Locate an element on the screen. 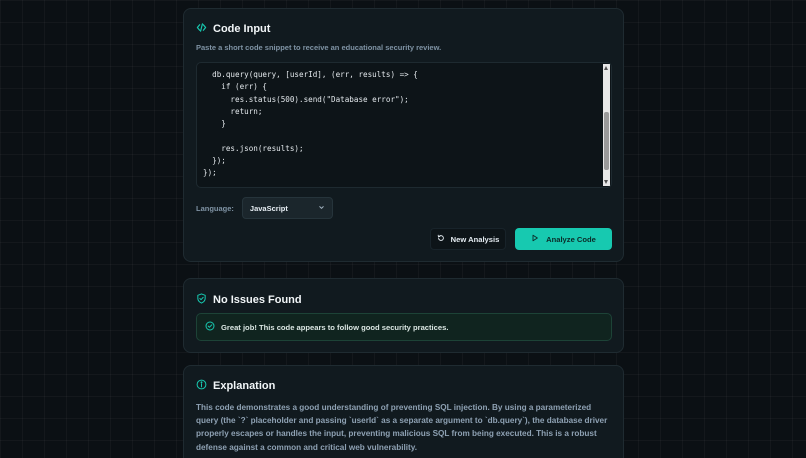 The image size is (806, 458). play-icon is located at coordinates (535, 239).